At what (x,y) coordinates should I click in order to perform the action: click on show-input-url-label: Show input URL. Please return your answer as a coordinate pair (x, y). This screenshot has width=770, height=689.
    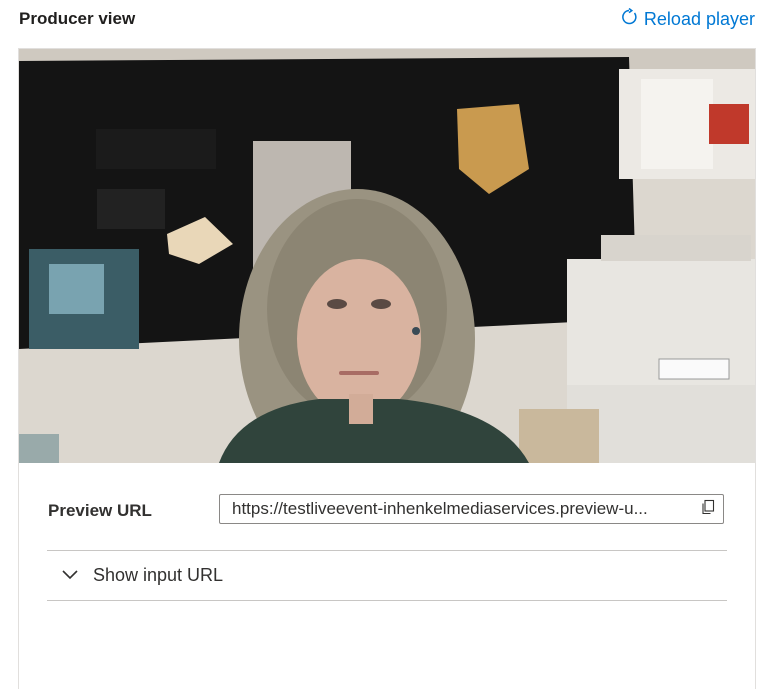
    Looking at the image, I should click on (158, 575).